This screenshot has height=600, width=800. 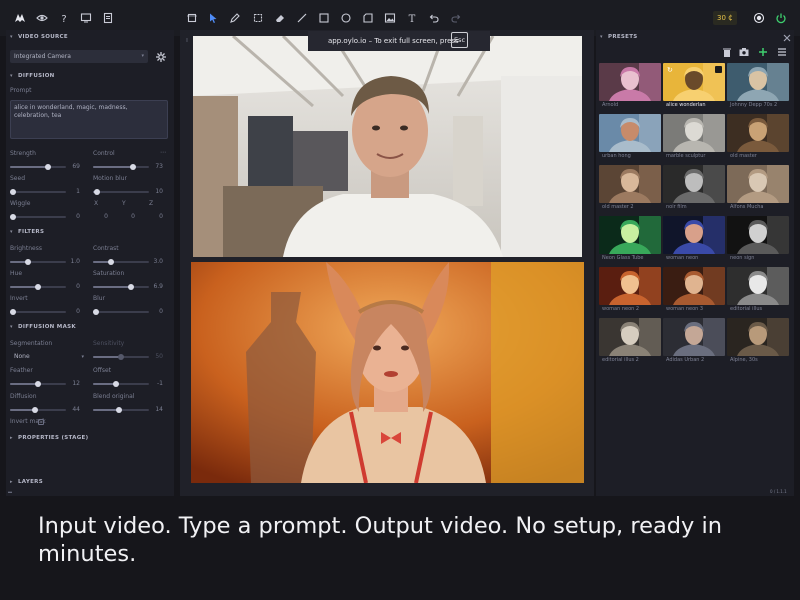 What do you see at coordinates (101, 216) in the screenshot?
I see `x-value: 0` at bounding box center [101, 216].